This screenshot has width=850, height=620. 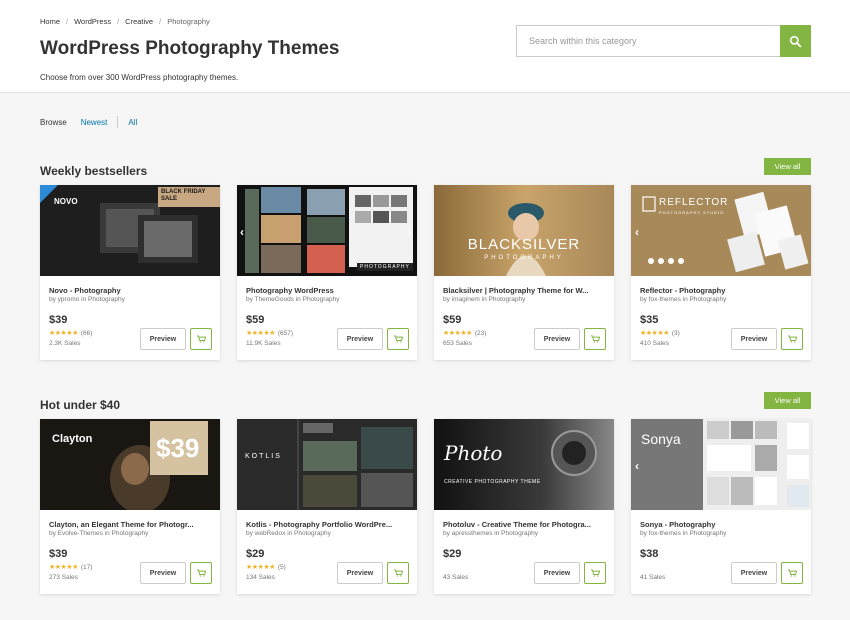 I want to click on search-bar, so click(x=663, y=41).